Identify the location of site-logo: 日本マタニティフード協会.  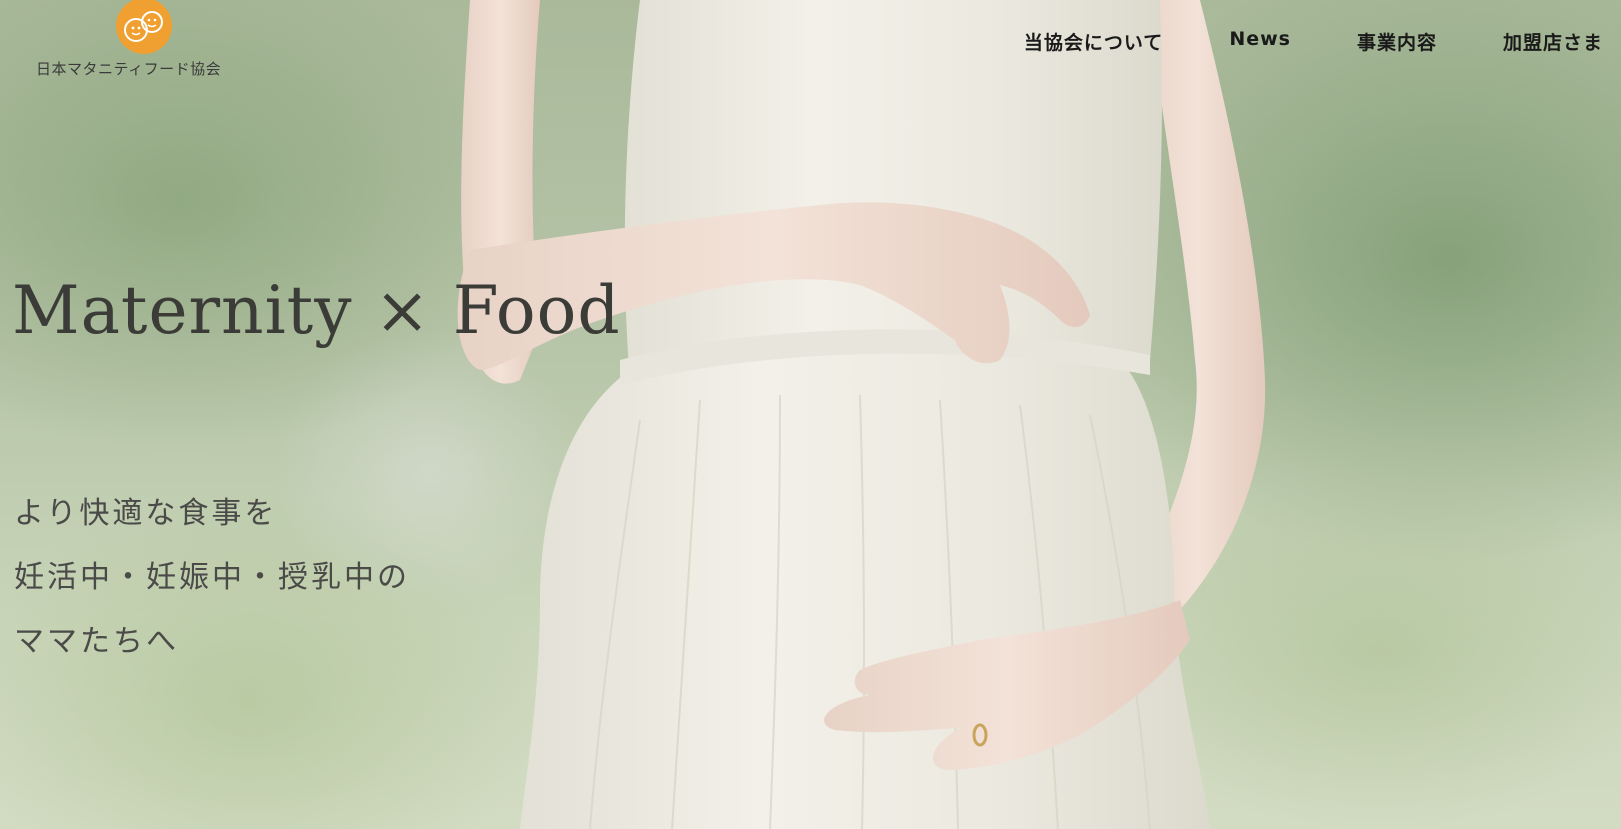
(146, 45).